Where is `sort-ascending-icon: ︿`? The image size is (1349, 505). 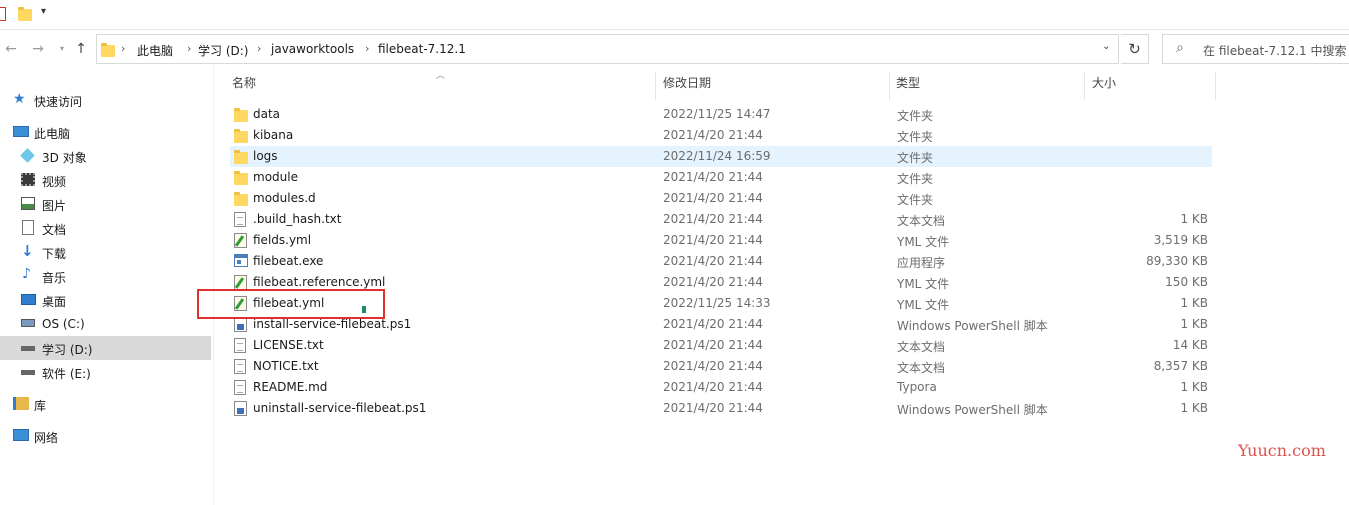
sort-ascending-icon: ︿ is located at coordinates (441, 76).